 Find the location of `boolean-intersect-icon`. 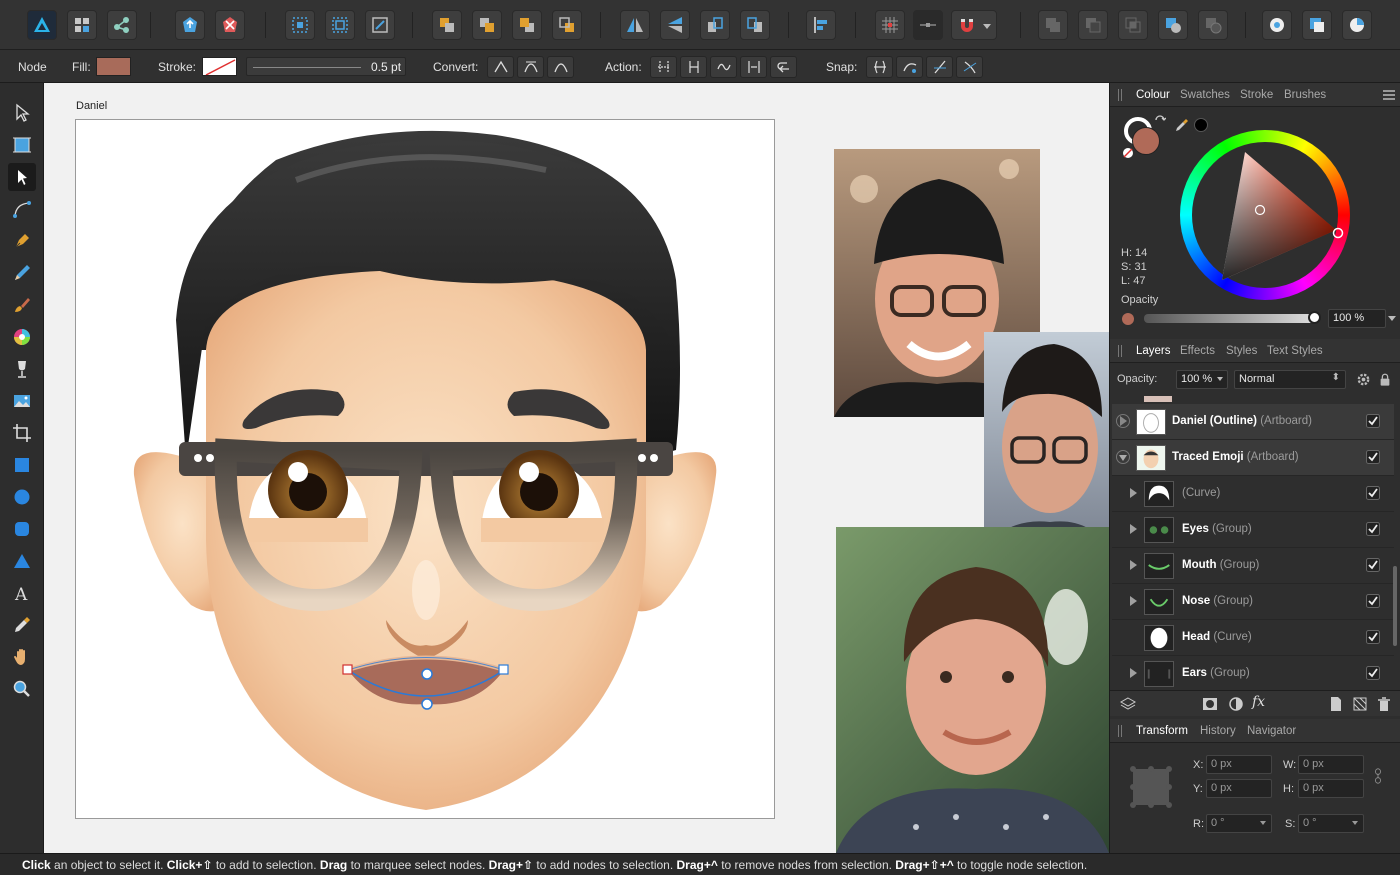

boolean-intersect-icon is located at coordinates (1133, 25).